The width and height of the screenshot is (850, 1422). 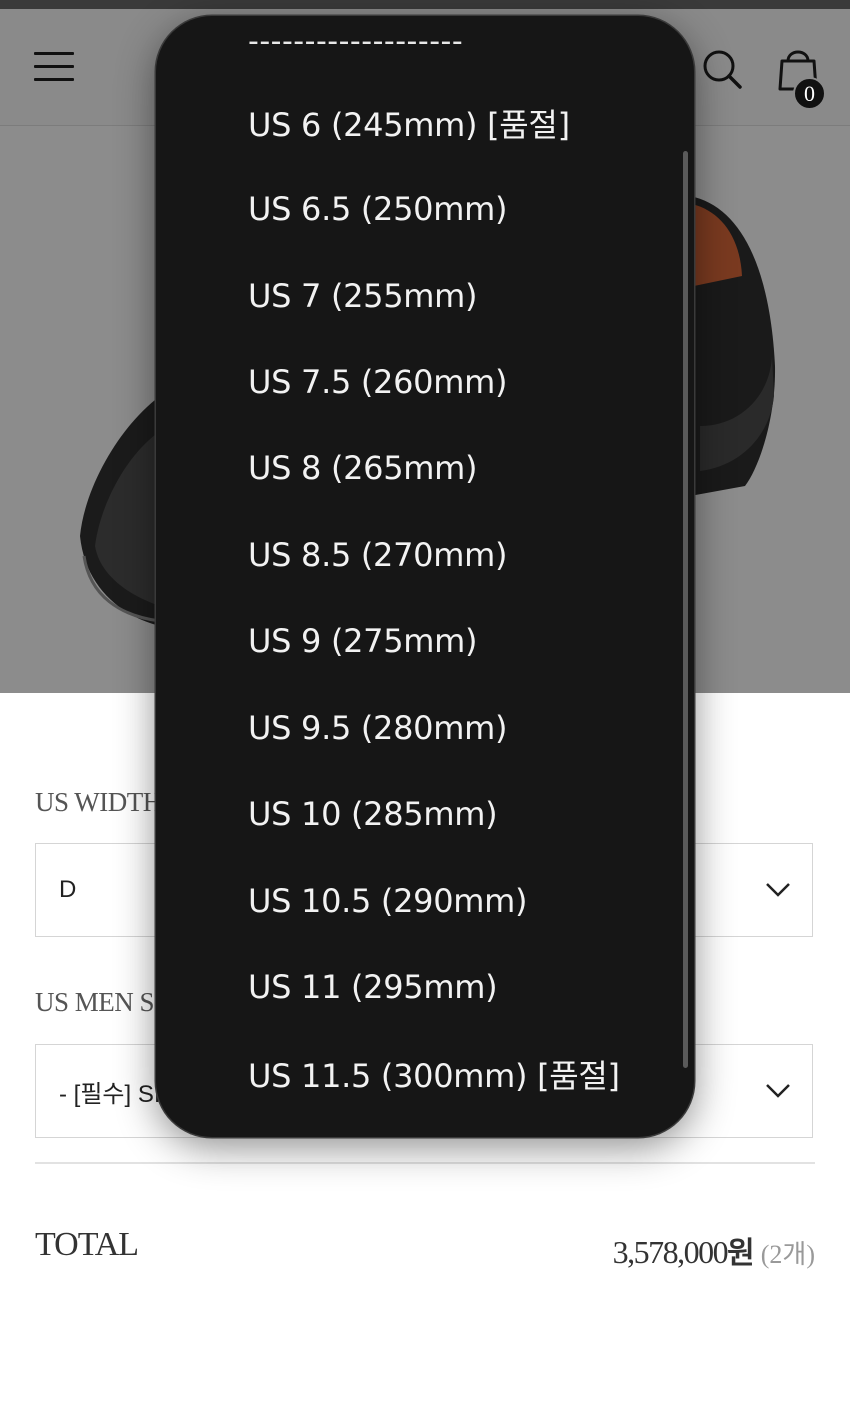 What do you see at coordinates (670, 1252) in the screenshot?
I see `total-price: 3,578,000` at bounding box center [670, 1252].